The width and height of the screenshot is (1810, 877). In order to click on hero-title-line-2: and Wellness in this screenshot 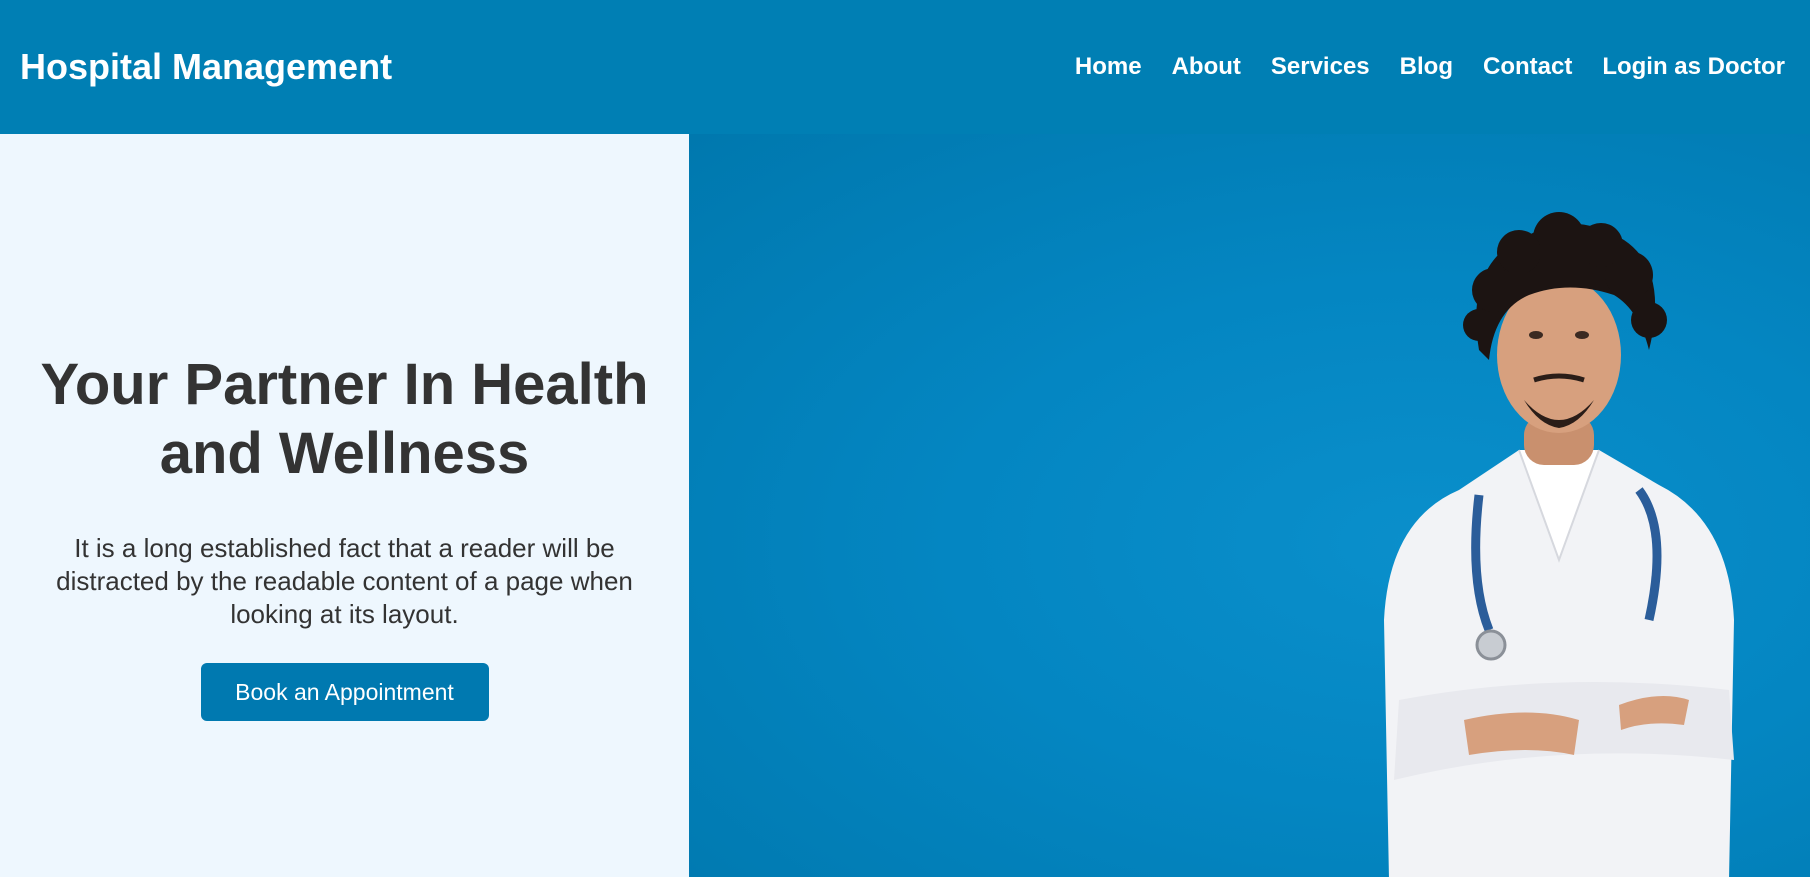, I will do `click(344, 453)`.